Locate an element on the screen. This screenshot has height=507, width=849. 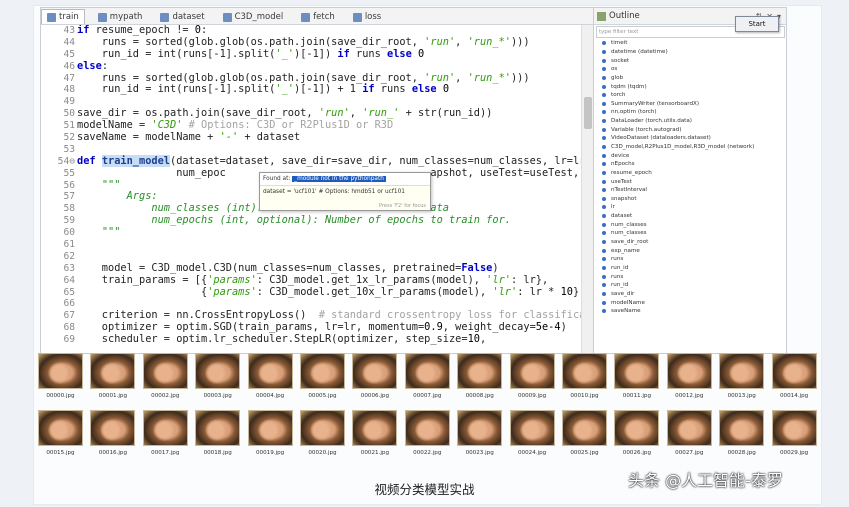
start-button: Start is located at coordinates (757, 24).